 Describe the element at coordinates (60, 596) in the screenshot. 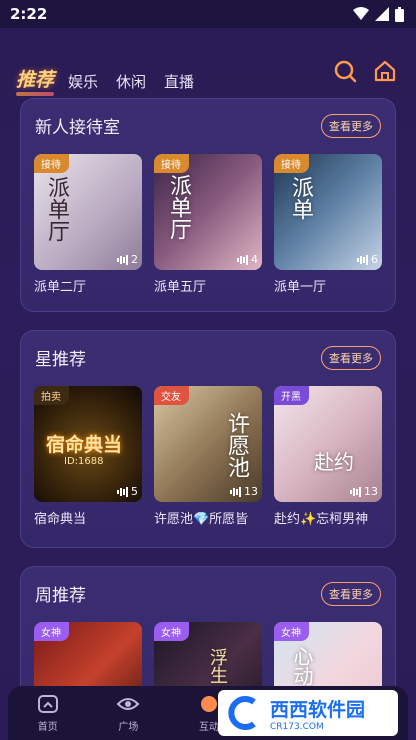

I see `section-title: 周推荐` at that location.